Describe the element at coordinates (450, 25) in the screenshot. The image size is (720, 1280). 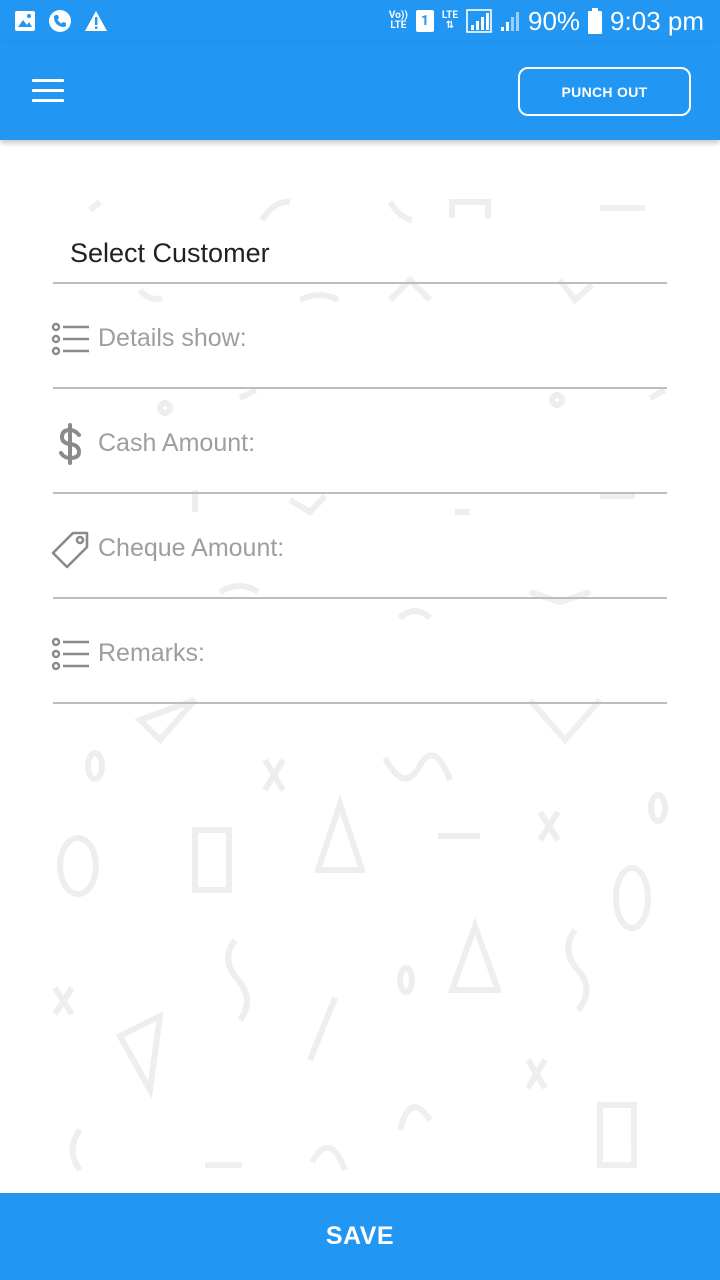
I see `lte-arrows-icon: ⇅` at that location.